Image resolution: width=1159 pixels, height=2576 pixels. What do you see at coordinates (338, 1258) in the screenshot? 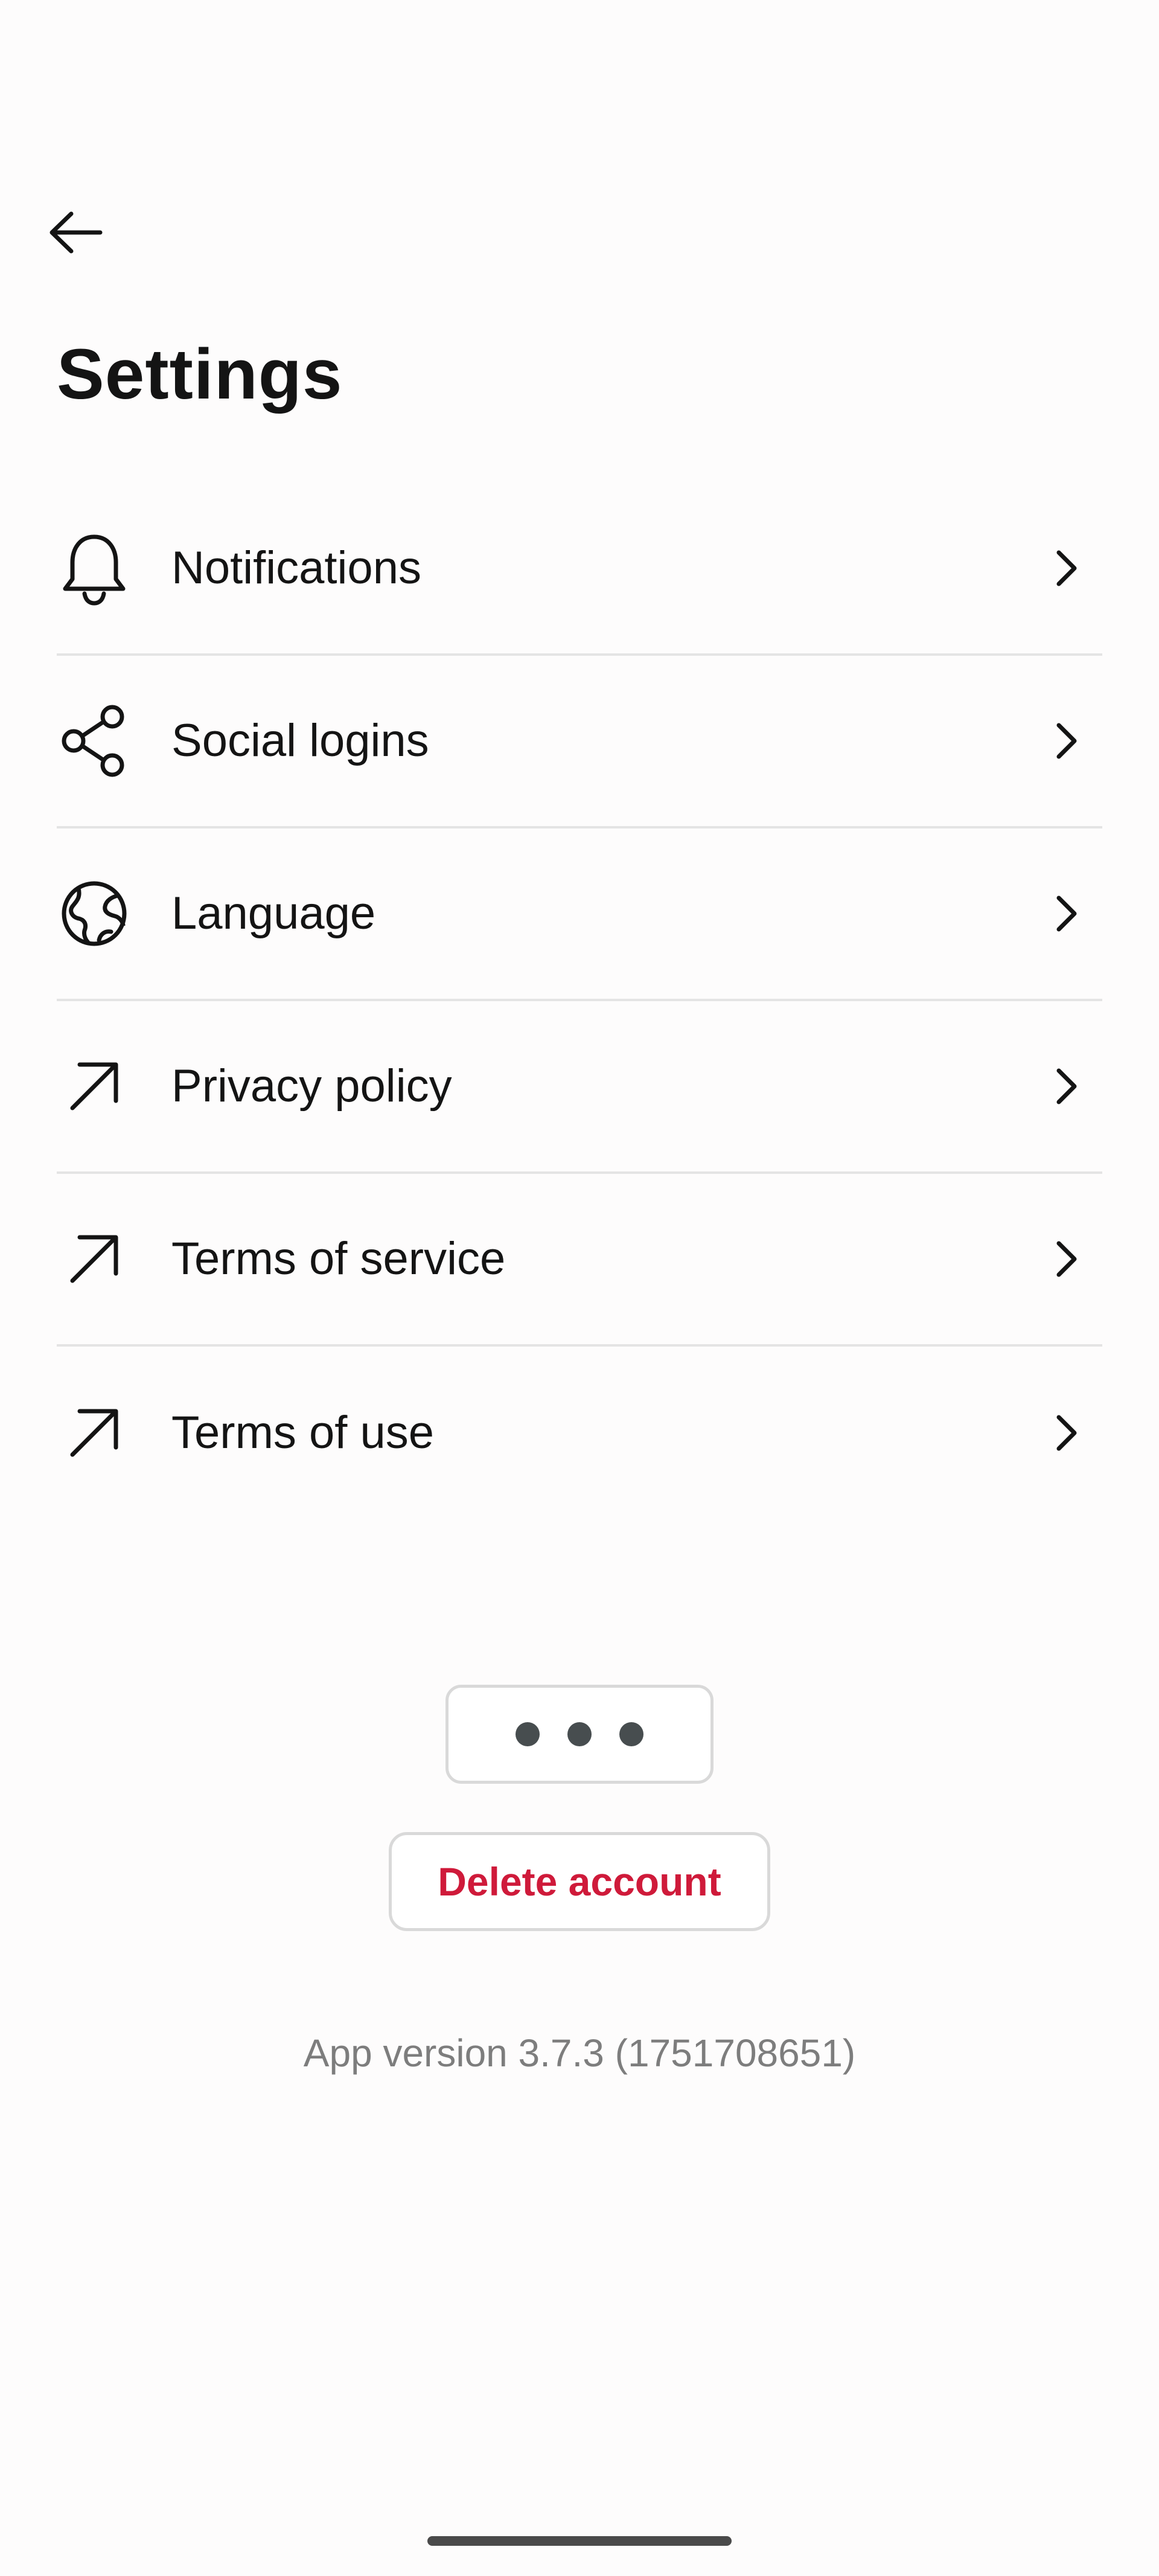
I see `settings-item-label: Terms of service` at bounding box center [338, 1258].